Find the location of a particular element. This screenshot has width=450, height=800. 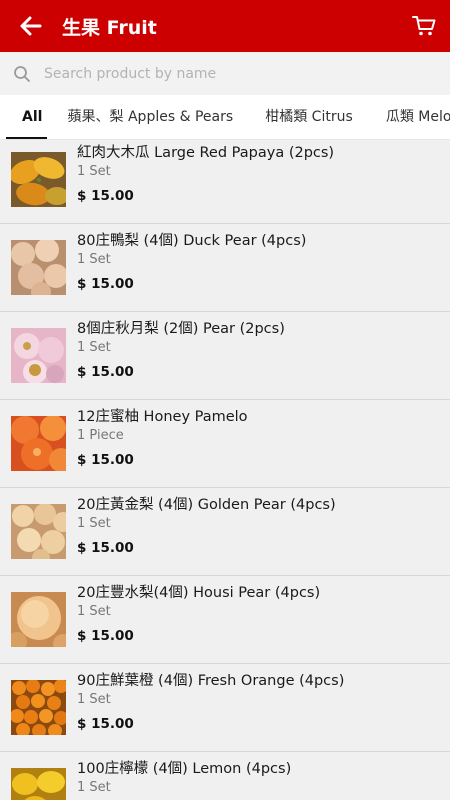

search-icon is located at coordinates (22, 73).